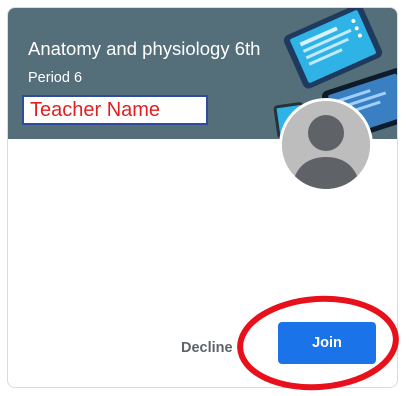 Image resolution: width=409 pixels, height=396 pixels. Describe the element at coordinates (95, 109) in the screenshot. I see `teacher-name-text: Teacher Name` at that location.